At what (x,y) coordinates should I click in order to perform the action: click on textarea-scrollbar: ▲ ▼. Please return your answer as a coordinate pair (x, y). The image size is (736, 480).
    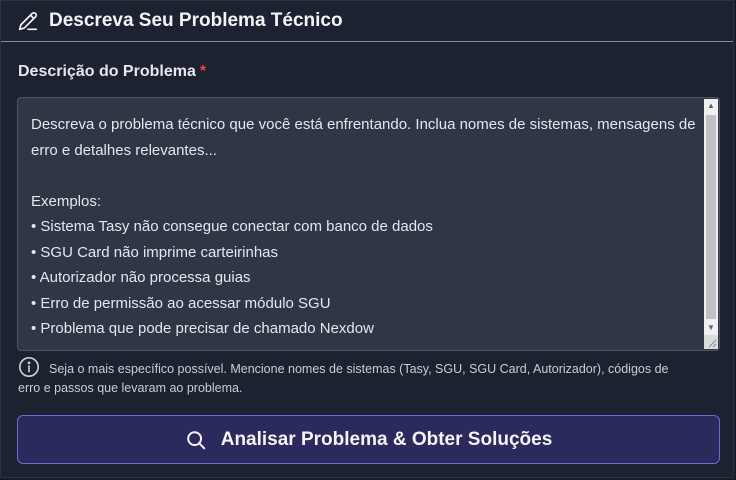
    Looking at the image, I should click on (711, 217).